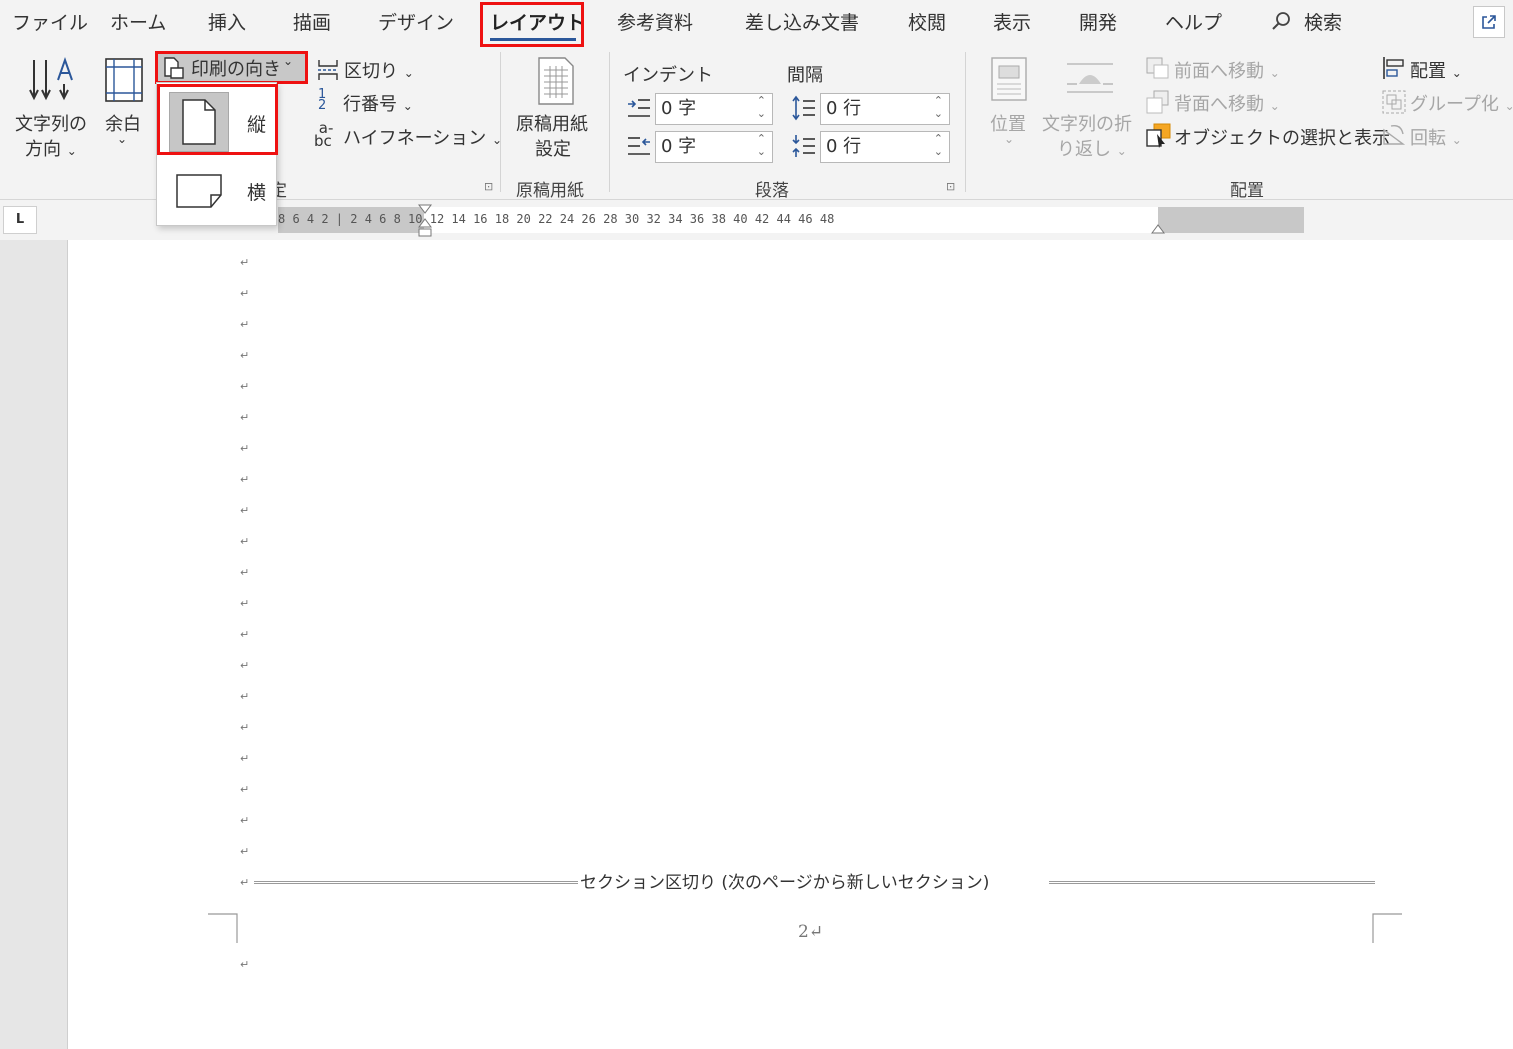  Describe the element at coordinates (537, 21) in the screenshot. I see `tab-layout: レイアウト` at that location.